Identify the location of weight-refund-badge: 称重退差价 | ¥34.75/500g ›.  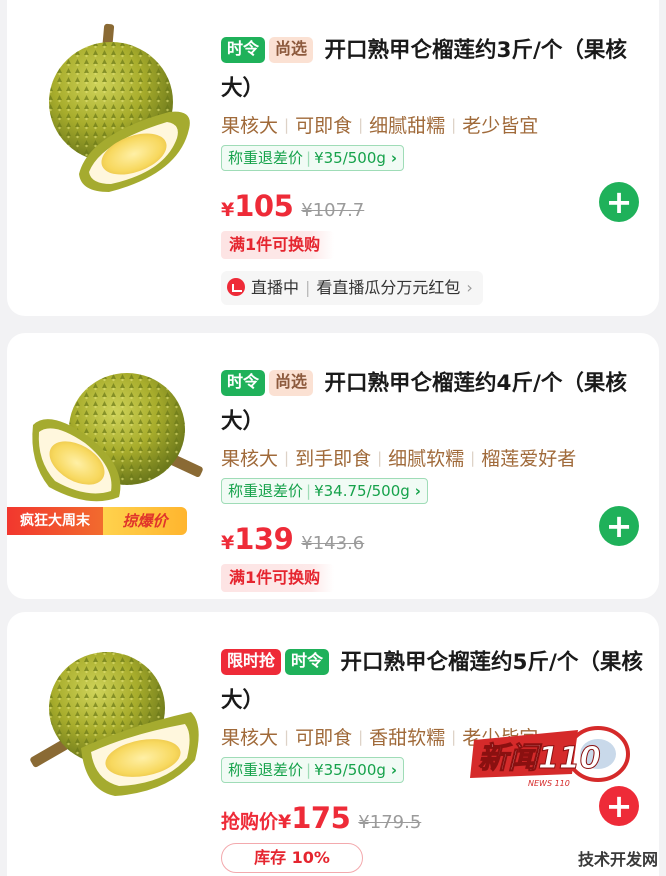
(324, 491).